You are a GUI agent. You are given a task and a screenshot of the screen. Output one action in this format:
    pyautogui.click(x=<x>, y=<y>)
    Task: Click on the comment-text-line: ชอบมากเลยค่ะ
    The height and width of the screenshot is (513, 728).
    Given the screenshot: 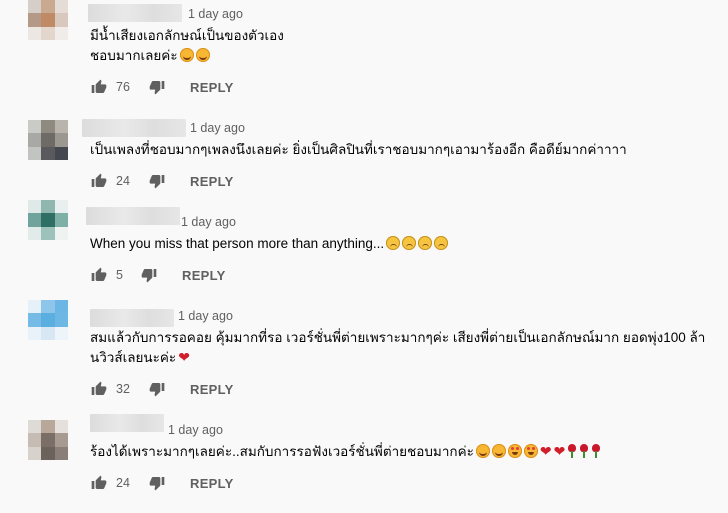 What is the action you would take?
    pyautogui.click(x=187, y=56)
    